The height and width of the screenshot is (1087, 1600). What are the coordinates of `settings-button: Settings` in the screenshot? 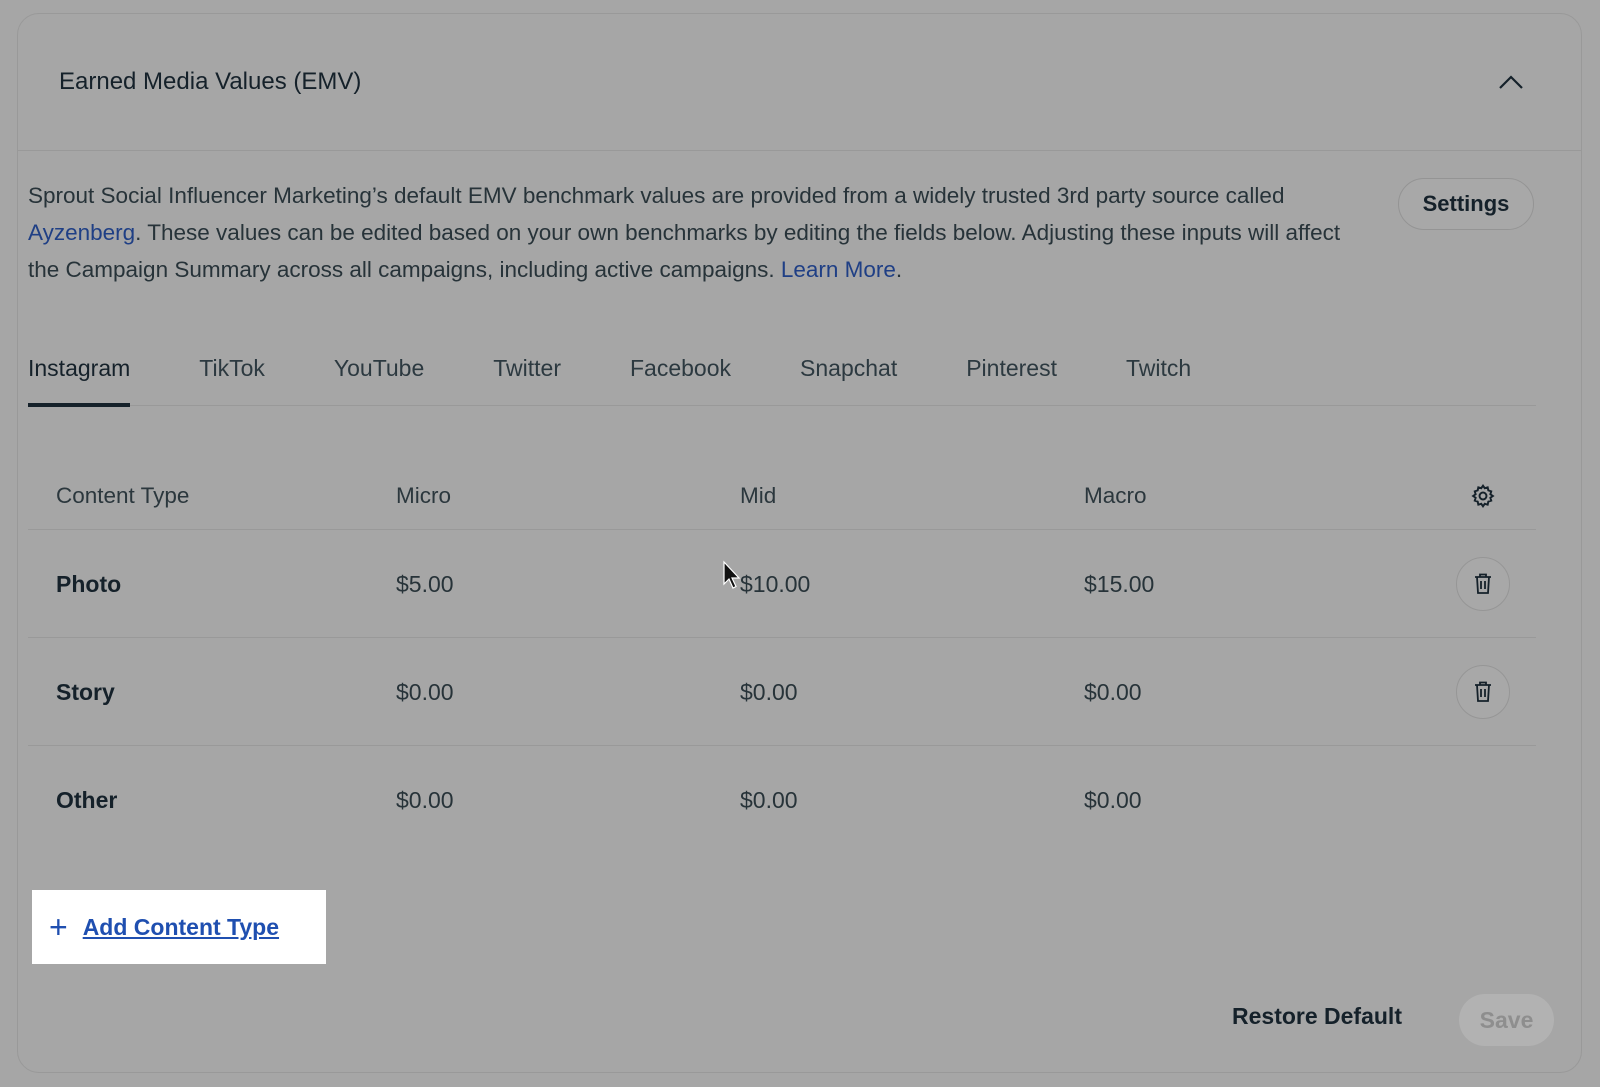 It's located at (1466, 204).